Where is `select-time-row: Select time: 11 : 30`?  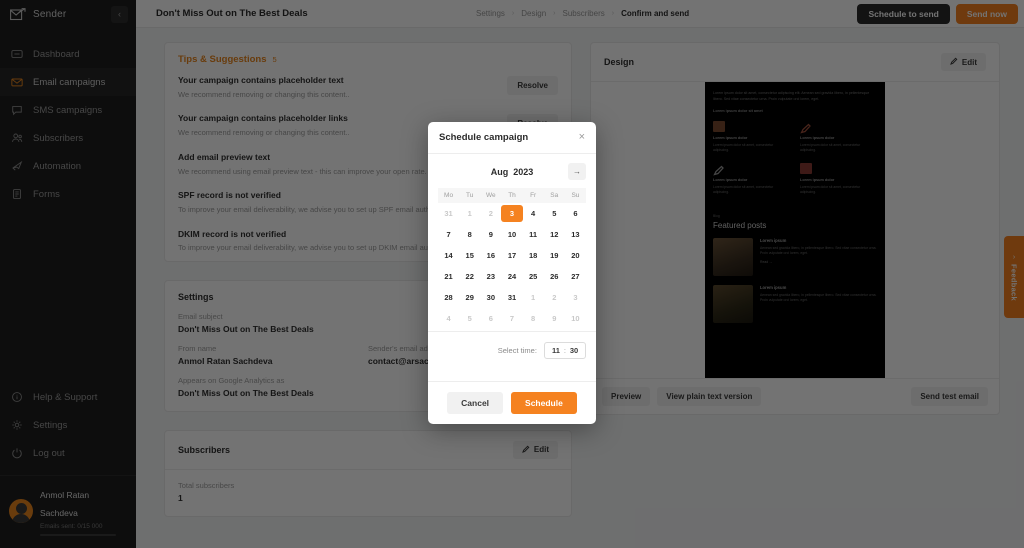 select-time-row: Select time: 11 : 30 is located at coordinates (512, 350).